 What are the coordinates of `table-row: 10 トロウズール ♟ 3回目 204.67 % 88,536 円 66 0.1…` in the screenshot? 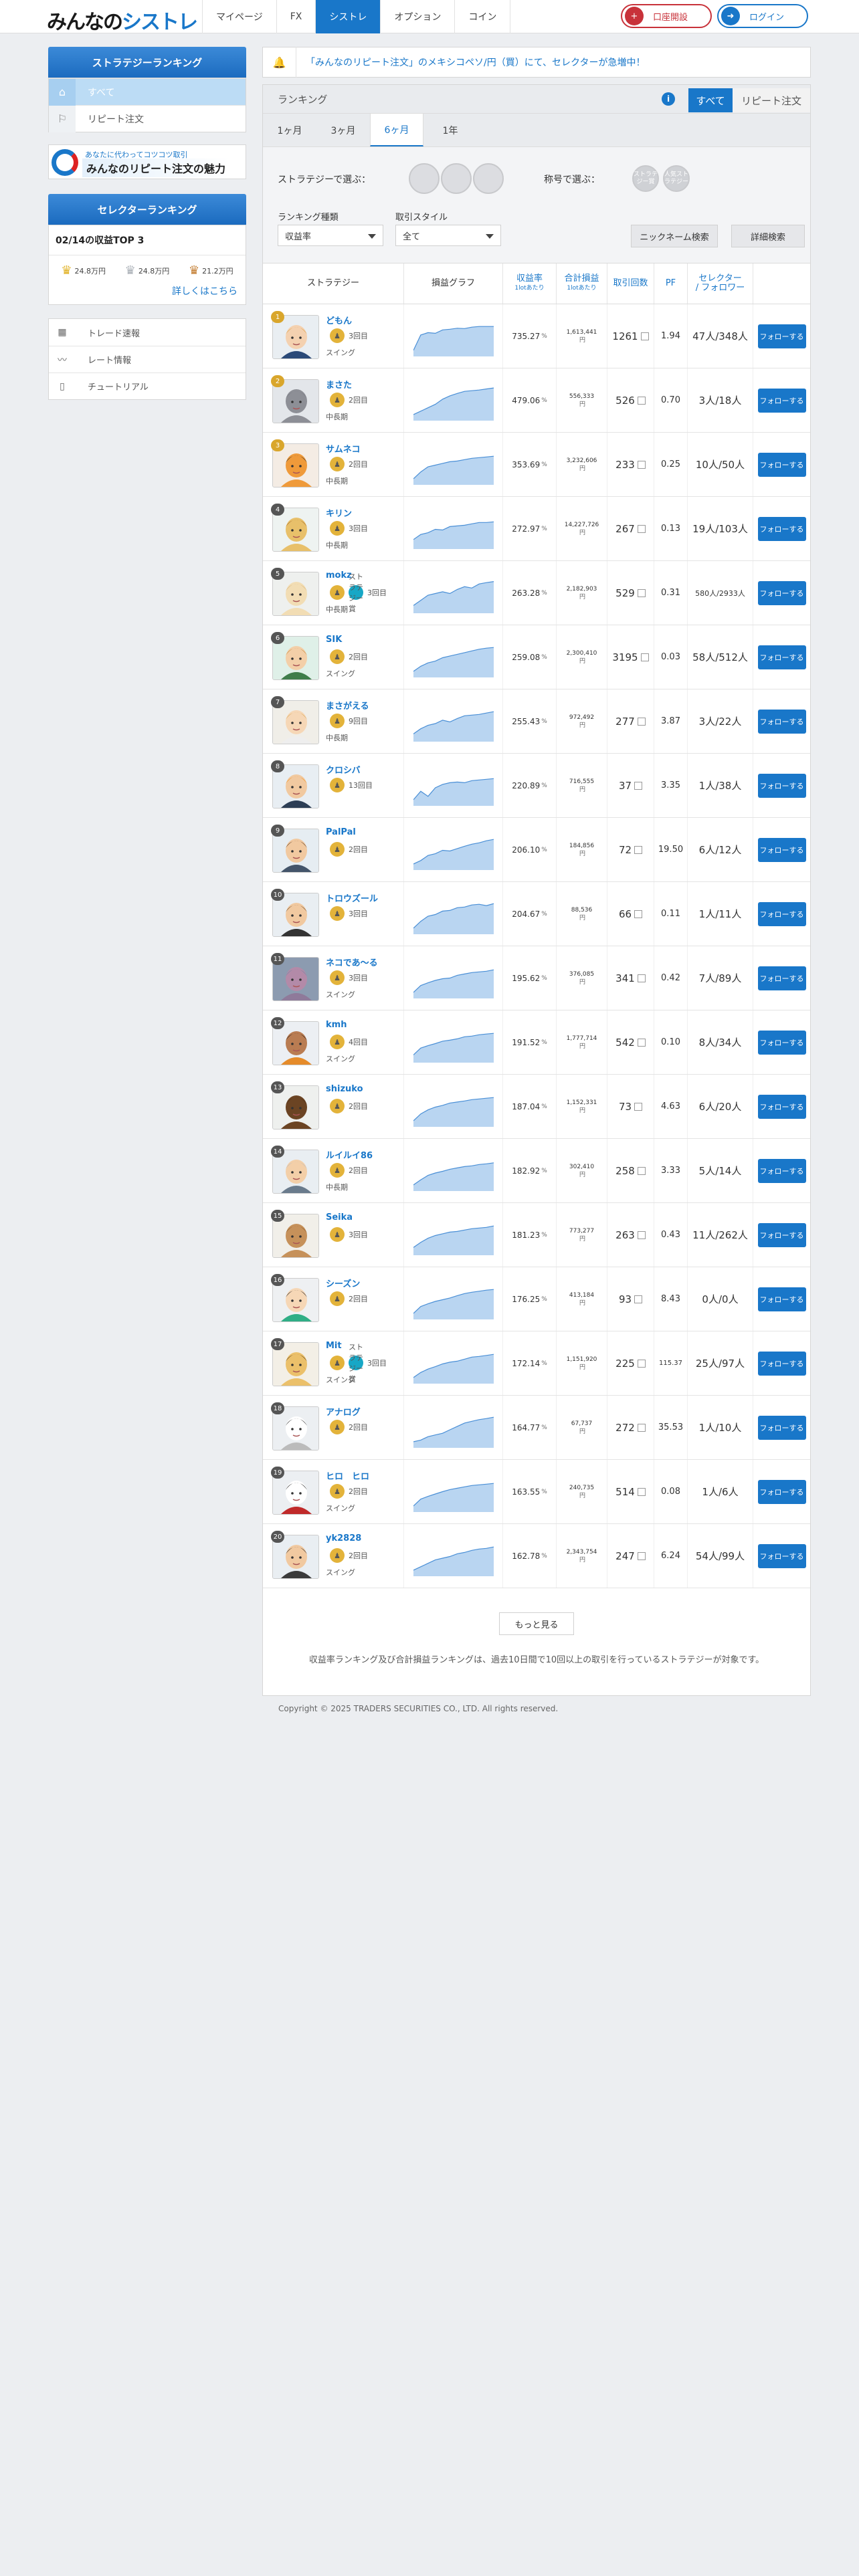 It's located at (536, 914).